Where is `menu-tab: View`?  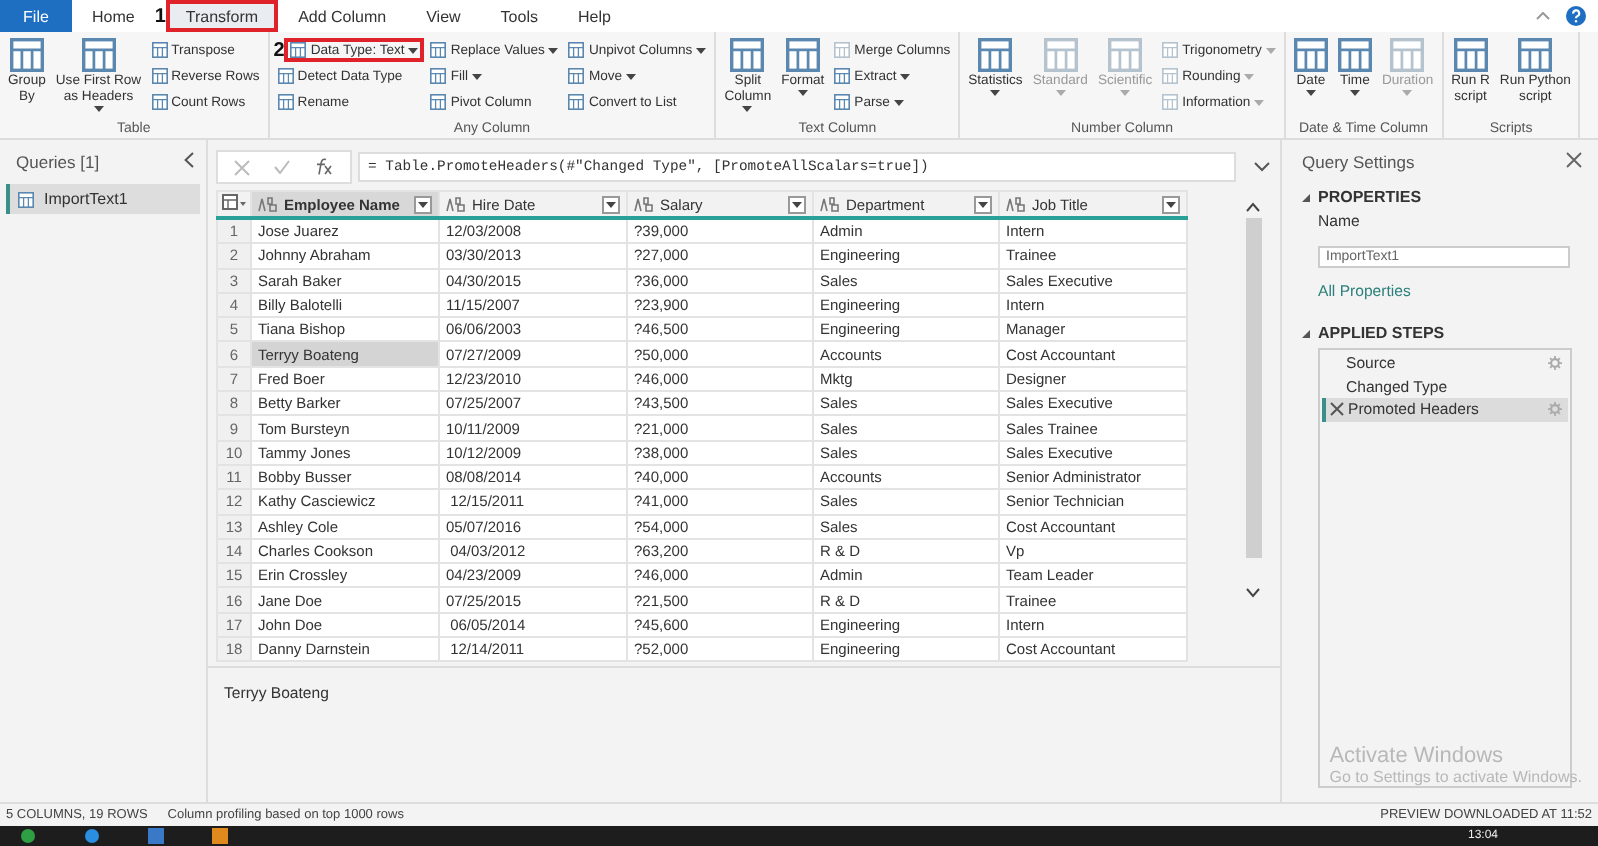 menu-tab: View is located at coordinates (443, 16).